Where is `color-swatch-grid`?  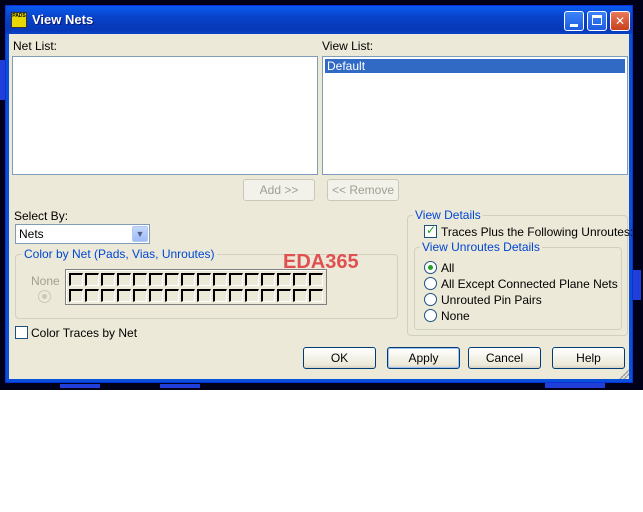
color-swatch-grid is located at coordinates (196, 287).